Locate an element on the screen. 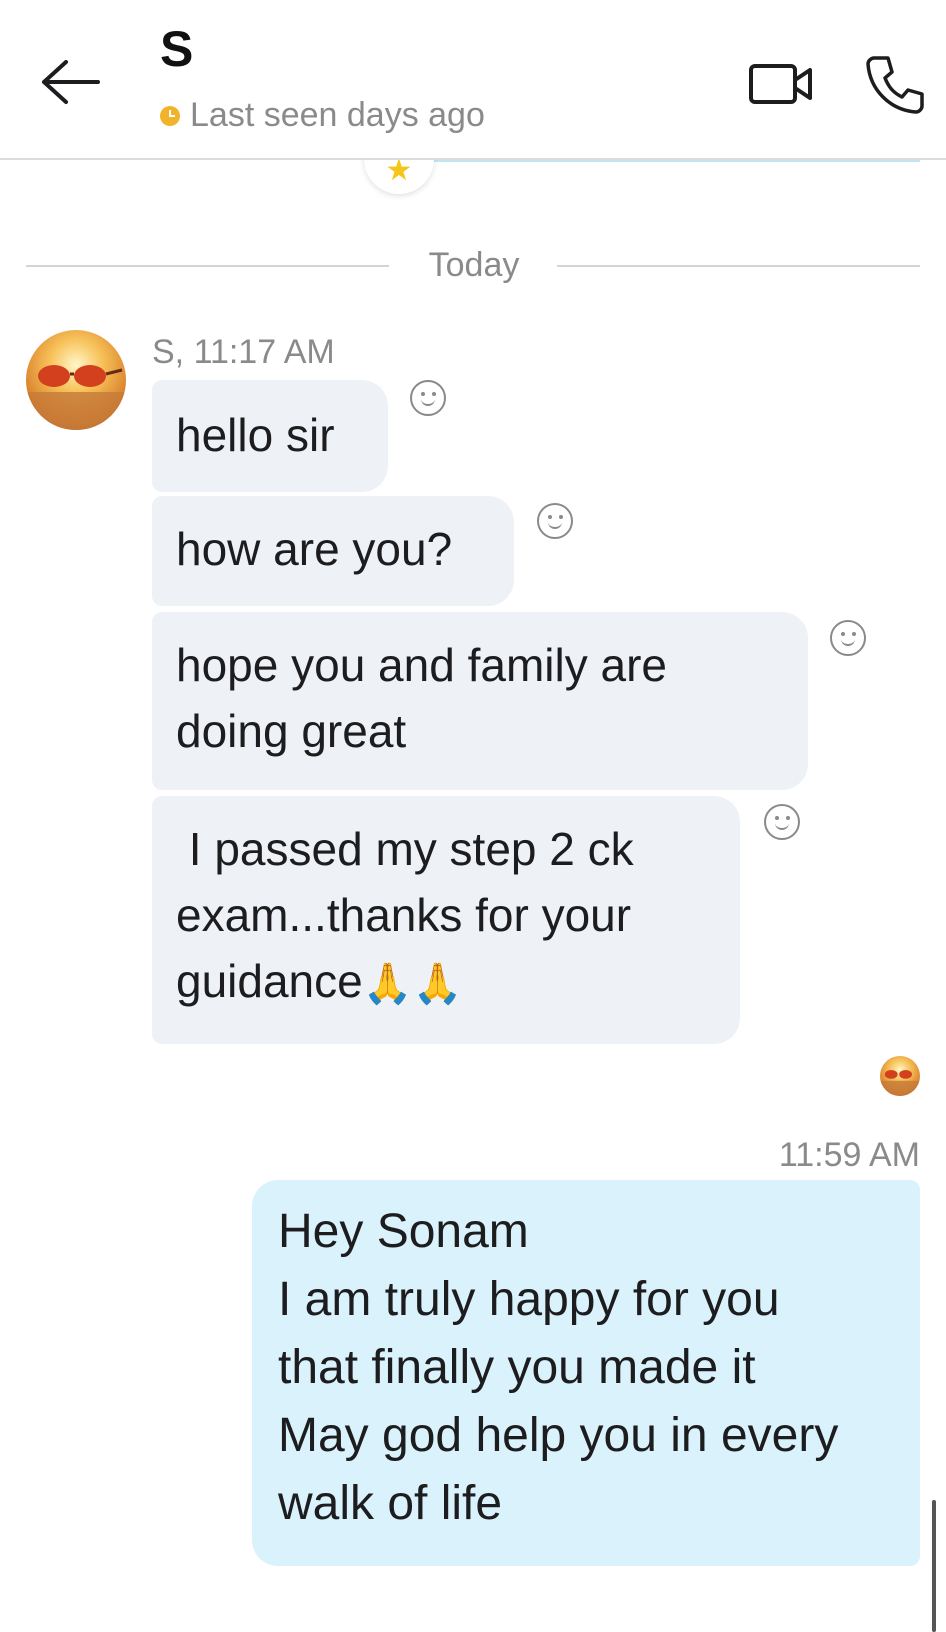 The image size is (946, 1632). message-text: hope you and family are is located at coordinates (421, 665).